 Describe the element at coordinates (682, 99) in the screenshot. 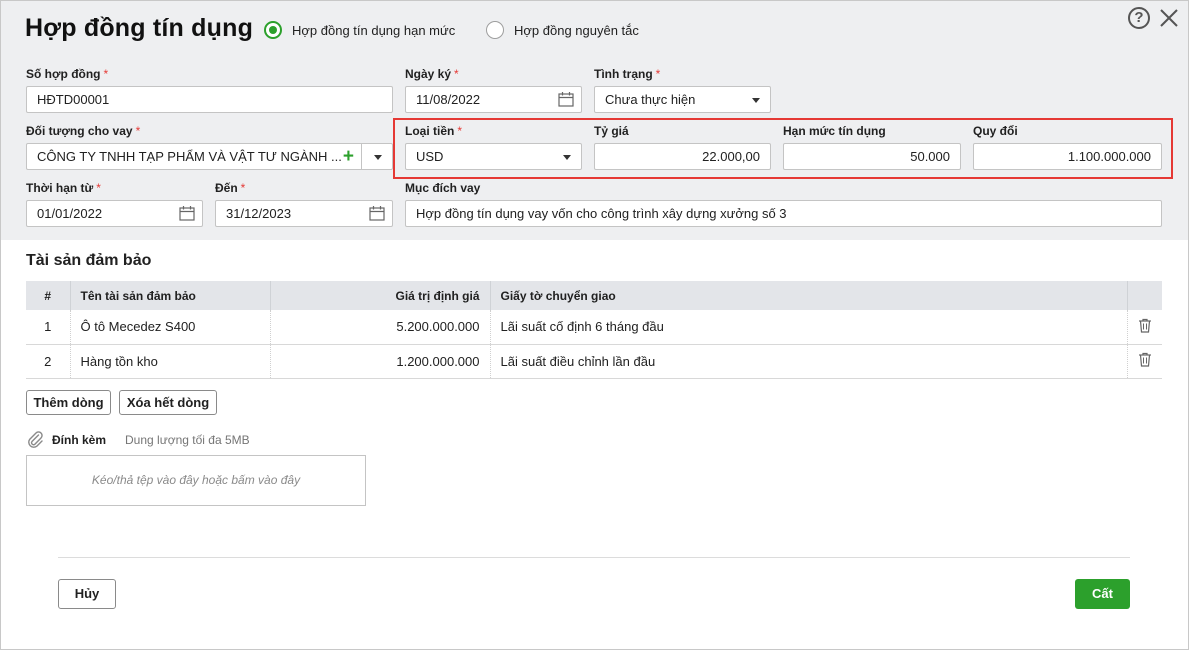

I see `status-select: Chưa thực hiện` at that location.